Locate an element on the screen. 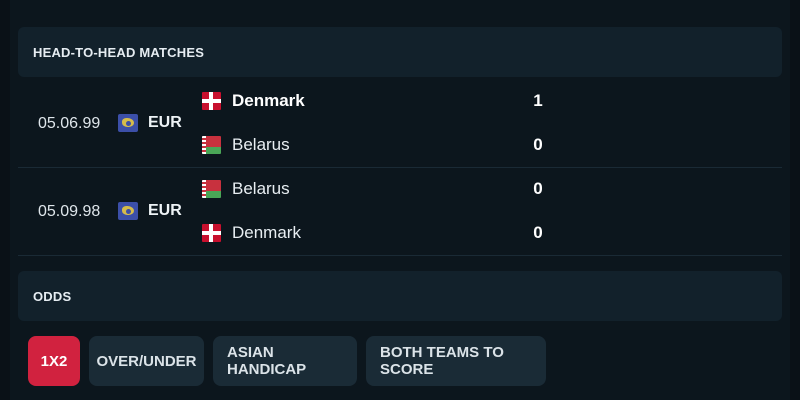 The image size is (800, 400). home-team: Denmark is located at coordinates (253, 101).